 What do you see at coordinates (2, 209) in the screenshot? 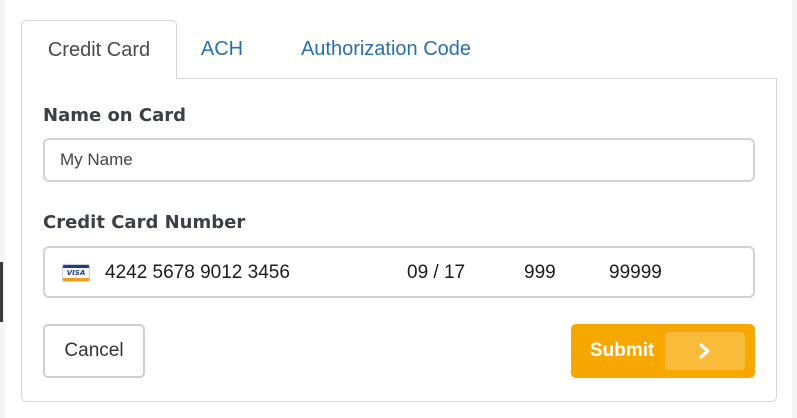
I see `window-edge-left` at bounding box center [2, 209].